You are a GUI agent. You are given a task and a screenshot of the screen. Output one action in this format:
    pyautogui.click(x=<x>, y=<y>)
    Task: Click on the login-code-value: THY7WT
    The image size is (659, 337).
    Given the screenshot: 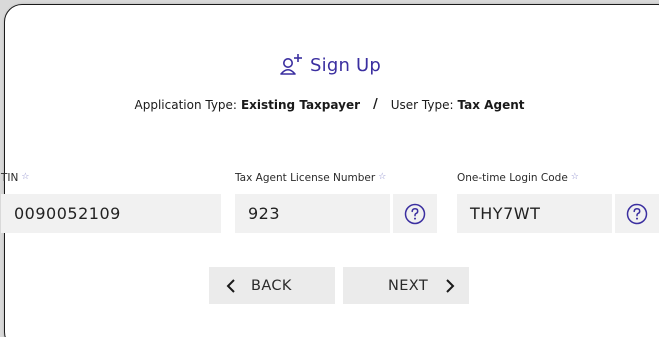 What is the action you would take?
    pyautogui.click(x=505, y=213)
    